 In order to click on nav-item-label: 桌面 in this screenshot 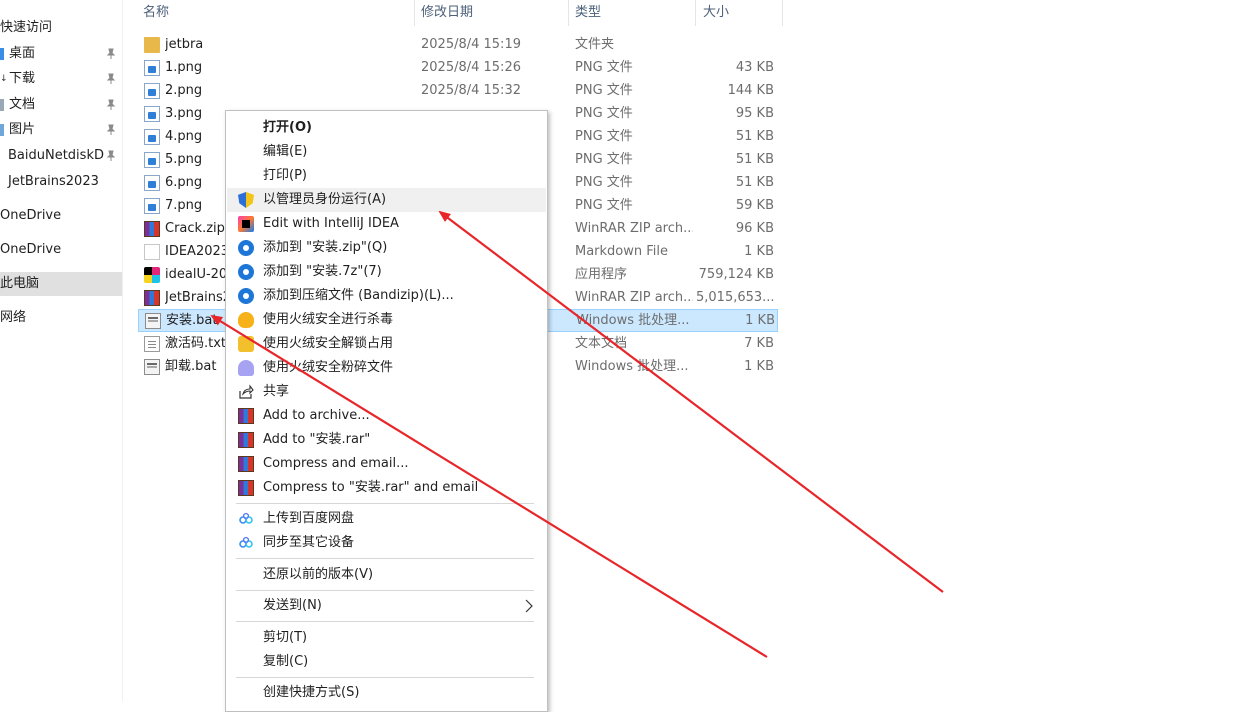, I will do `click(22, 53)`.